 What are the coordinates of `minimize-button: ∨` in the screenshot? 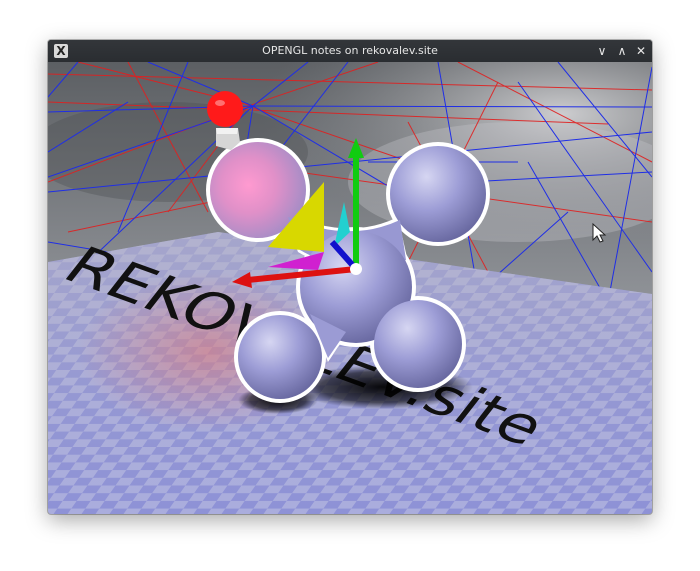 It's located at (602, 51).